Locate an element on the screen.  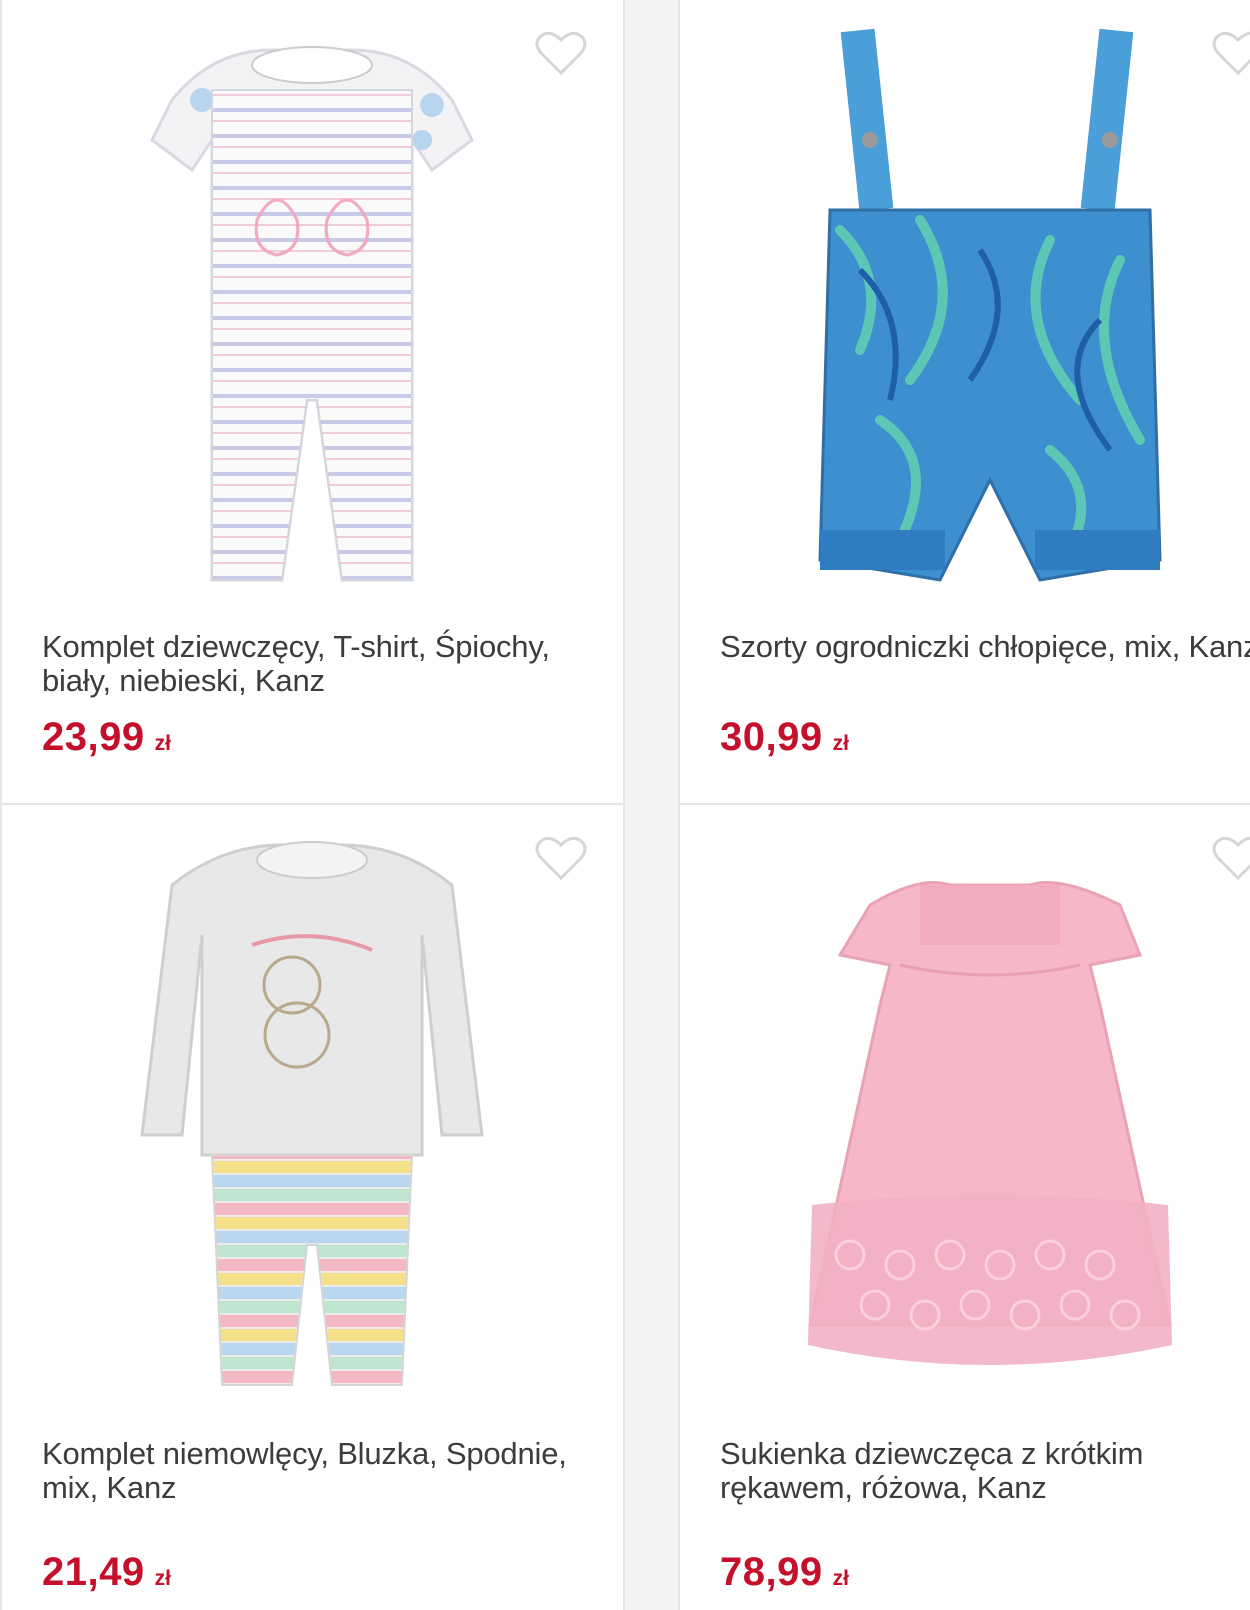
product-price: 30,99 zł is located at coordinates (784, 737).